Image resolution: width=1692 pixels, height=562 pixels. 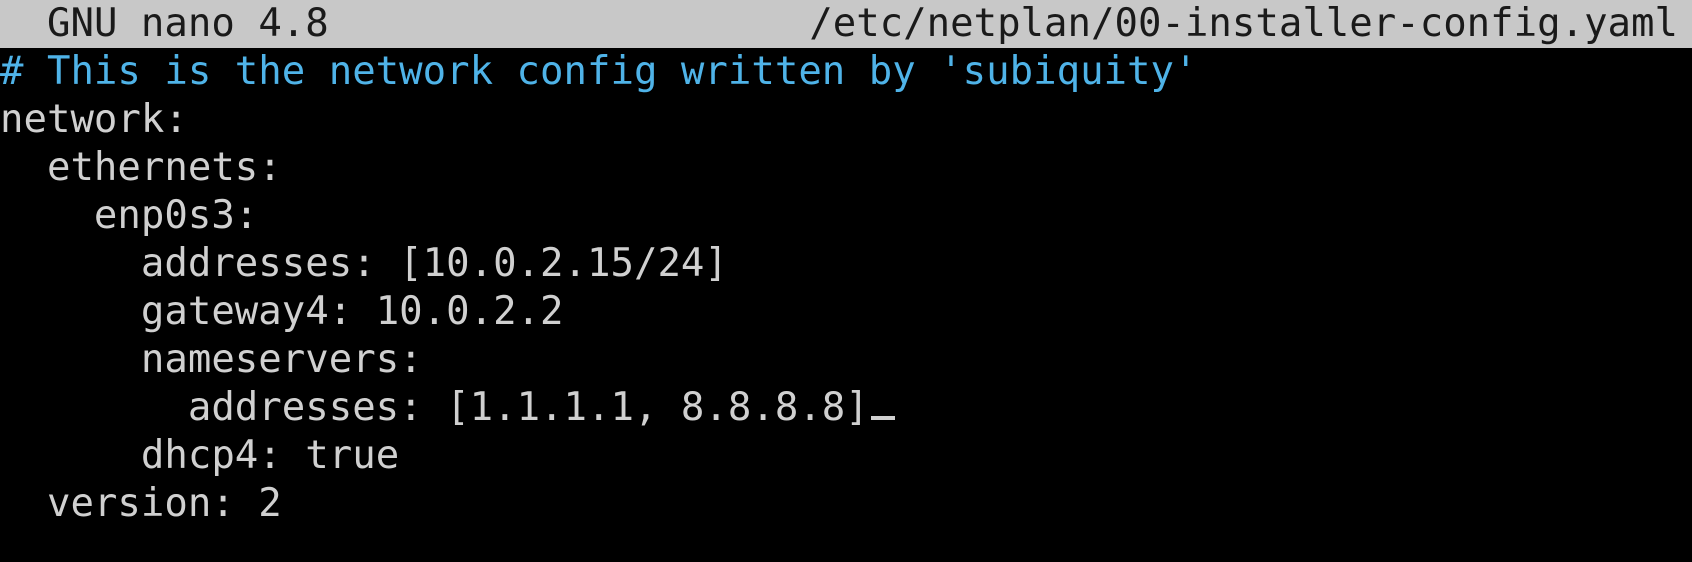 What do you see at coordinates (846, 456) in the screenshot?
I see `editor-line: dhcp4: true` at bounding box center [846, 456].